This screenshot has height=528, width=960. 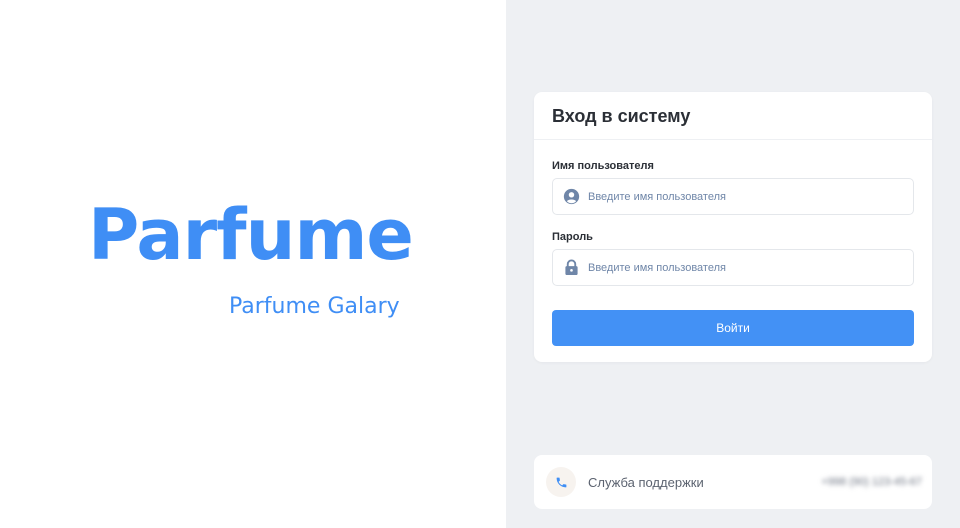 What do you see at coordinates (571, 197) in the screenshot?
I see `user-circle-icon` at bounding box center [571, 197].